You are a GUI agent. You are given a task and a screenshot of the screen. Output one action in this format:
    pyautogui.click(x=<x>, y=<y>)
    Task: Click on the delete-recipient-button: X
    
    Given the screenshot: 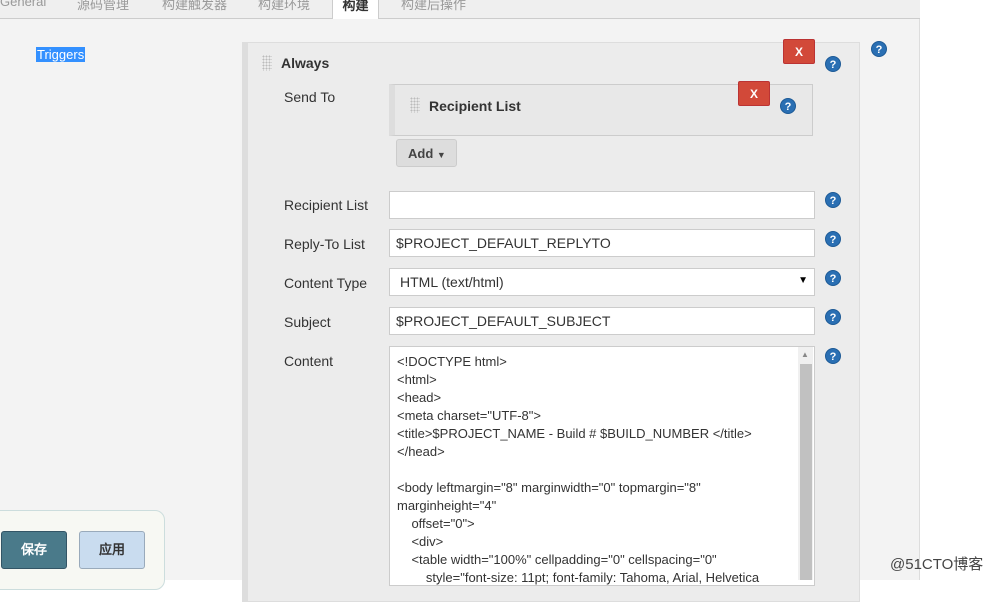 What is the action you would take?
    pyautogui.click(x=754, y=93)
    